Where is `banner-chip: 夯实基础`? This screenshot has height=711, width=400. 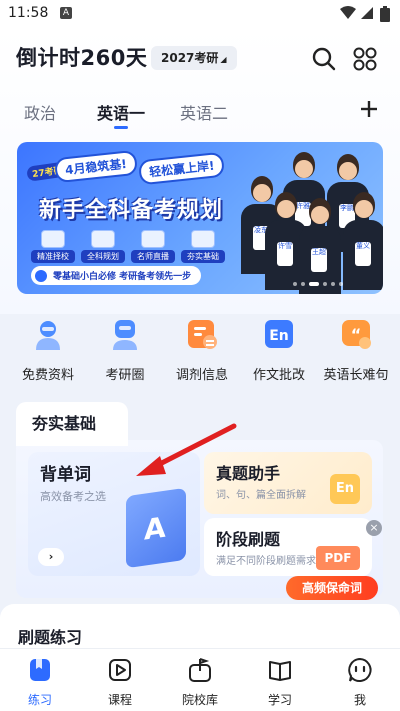
banner-chip: 夯实基础 is located at coordinates (203, 246).